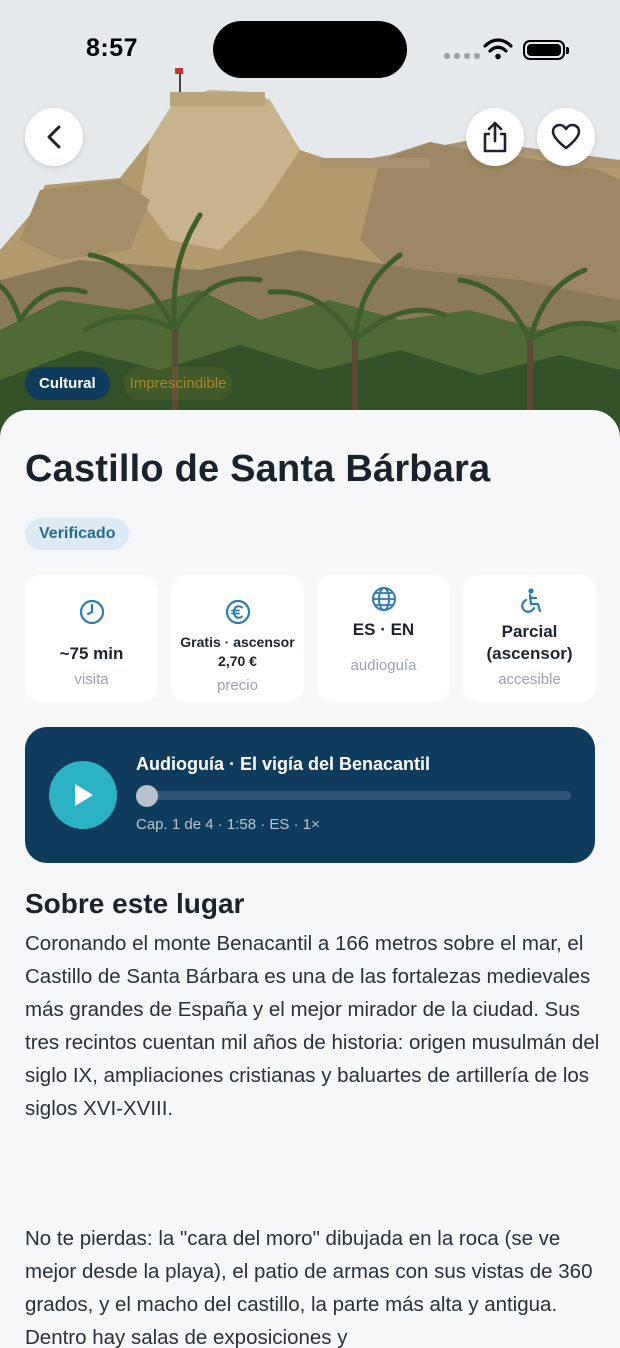  What do you see at coordinates (91, 638) in the screenshot?
I see `info-card-duration: ~75 min visita` at bounding box center [91, 638].